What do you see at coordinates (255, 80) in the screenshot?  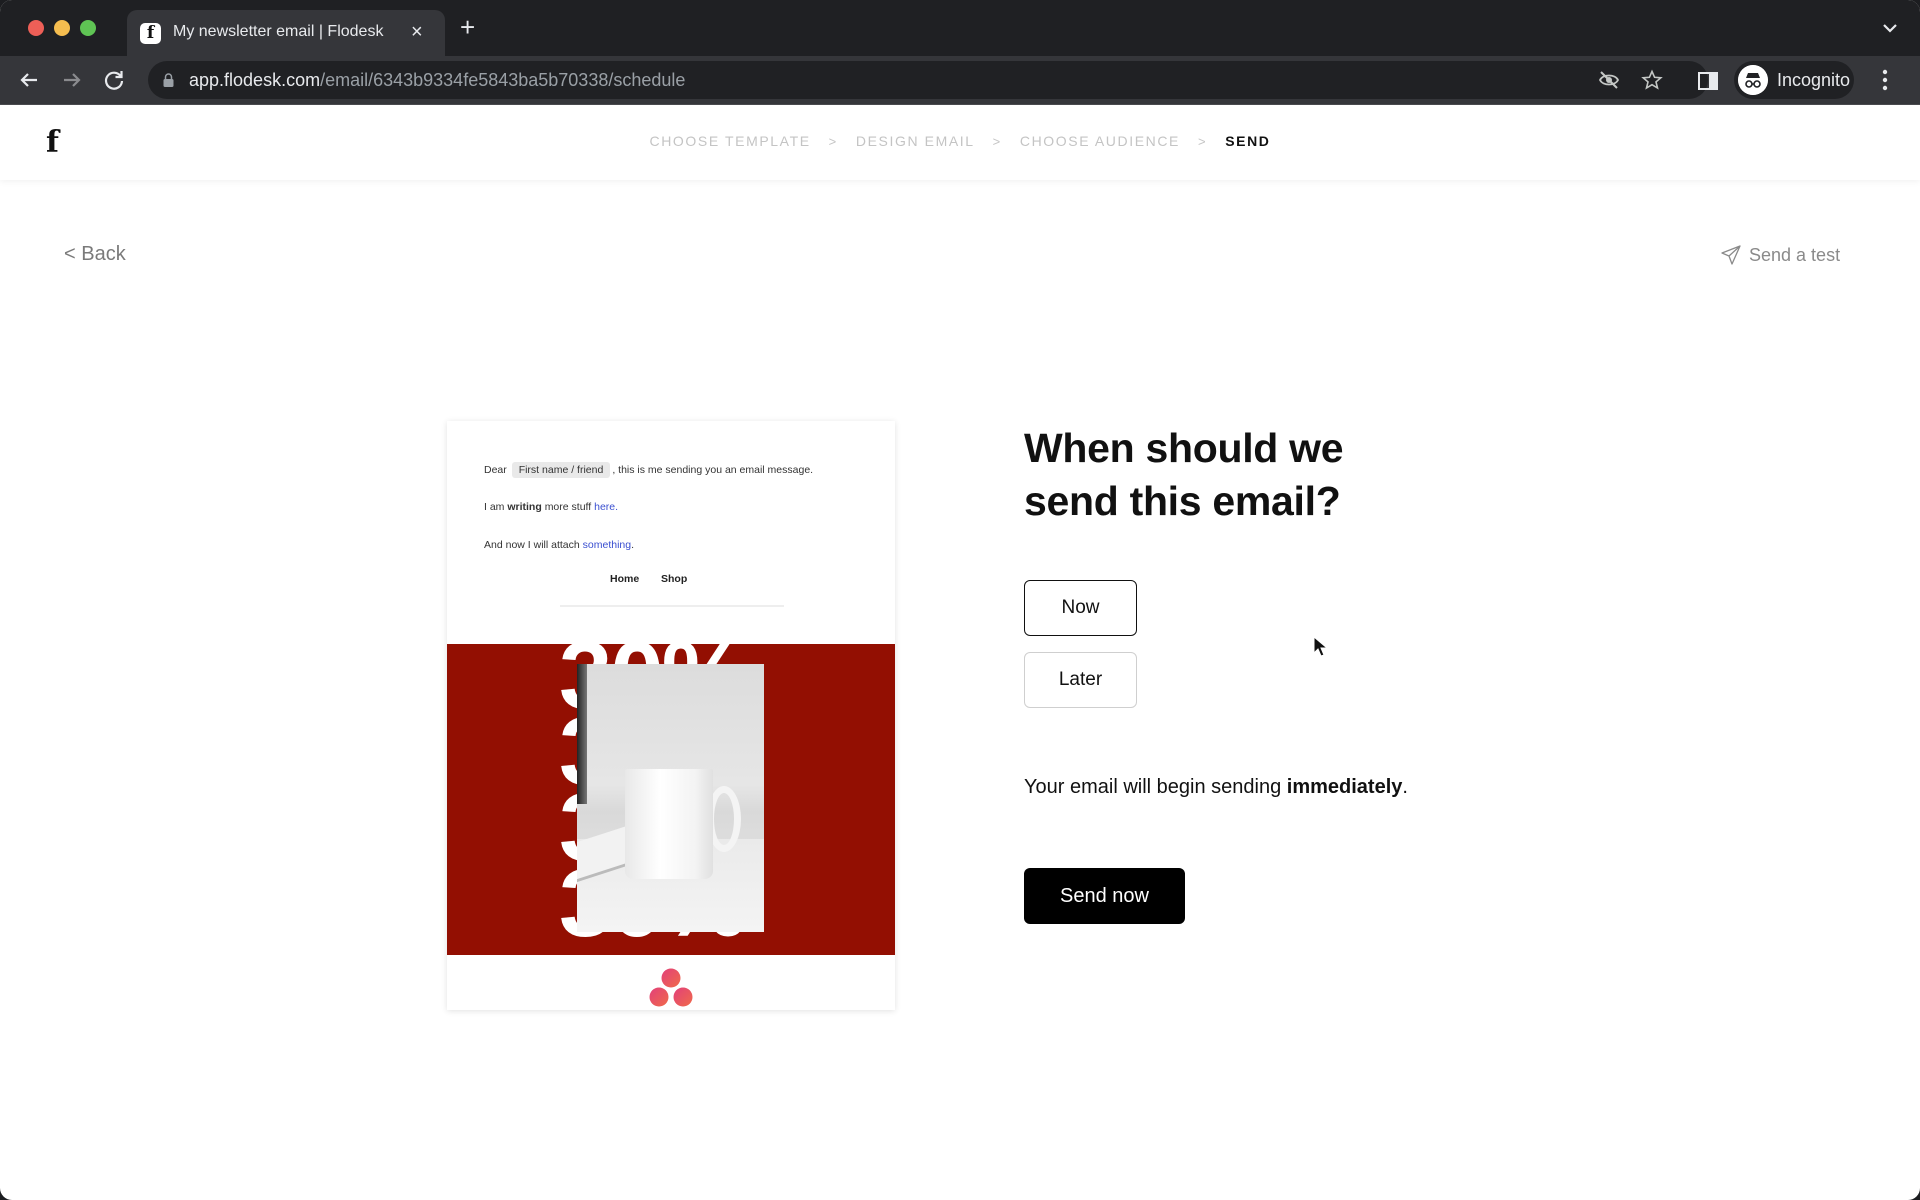 I see `url-host: app.flodesk.com` at bounding box center [255, 80].